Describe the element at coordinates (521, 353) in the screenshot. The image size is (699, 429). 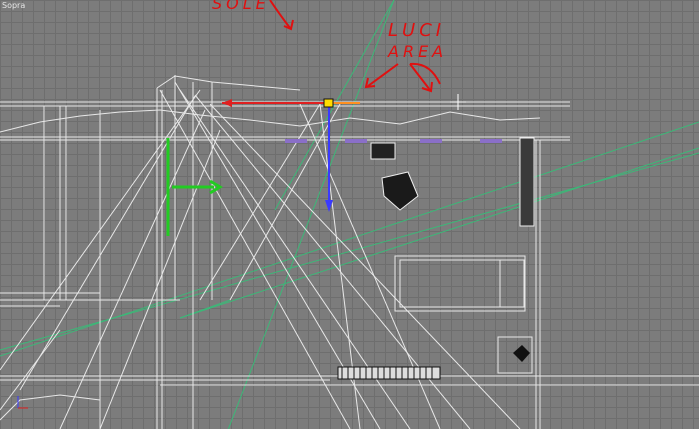
I see `object-lamp` at that location.